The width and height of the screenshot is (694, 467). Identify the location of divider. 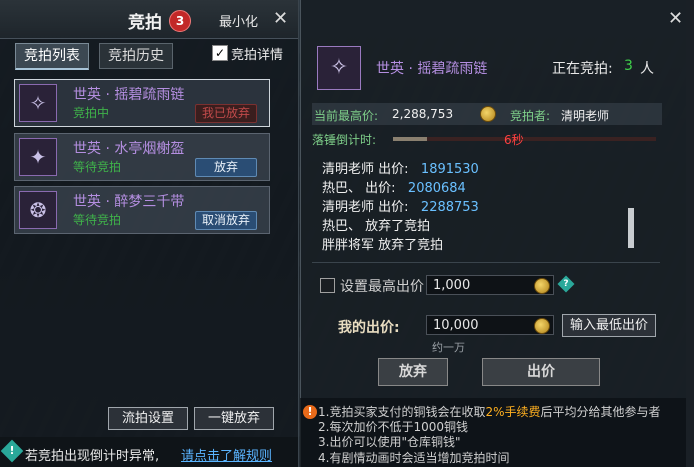
(486, 262).